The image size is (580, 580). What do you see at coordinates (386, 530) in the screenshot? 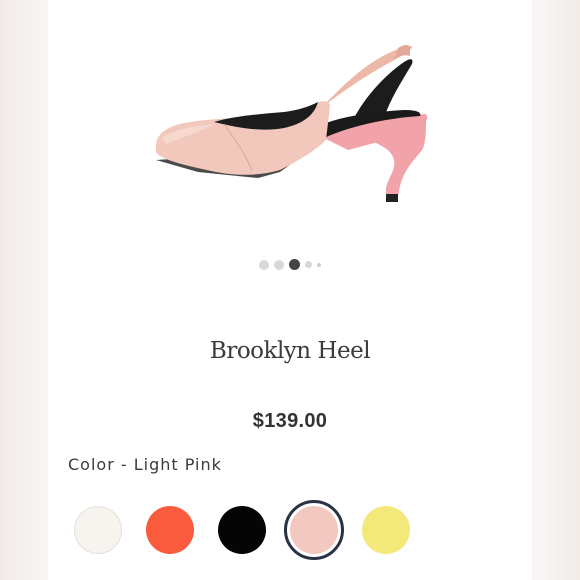
I see `color-swatch-yellow` at bounding box center [386, 530].